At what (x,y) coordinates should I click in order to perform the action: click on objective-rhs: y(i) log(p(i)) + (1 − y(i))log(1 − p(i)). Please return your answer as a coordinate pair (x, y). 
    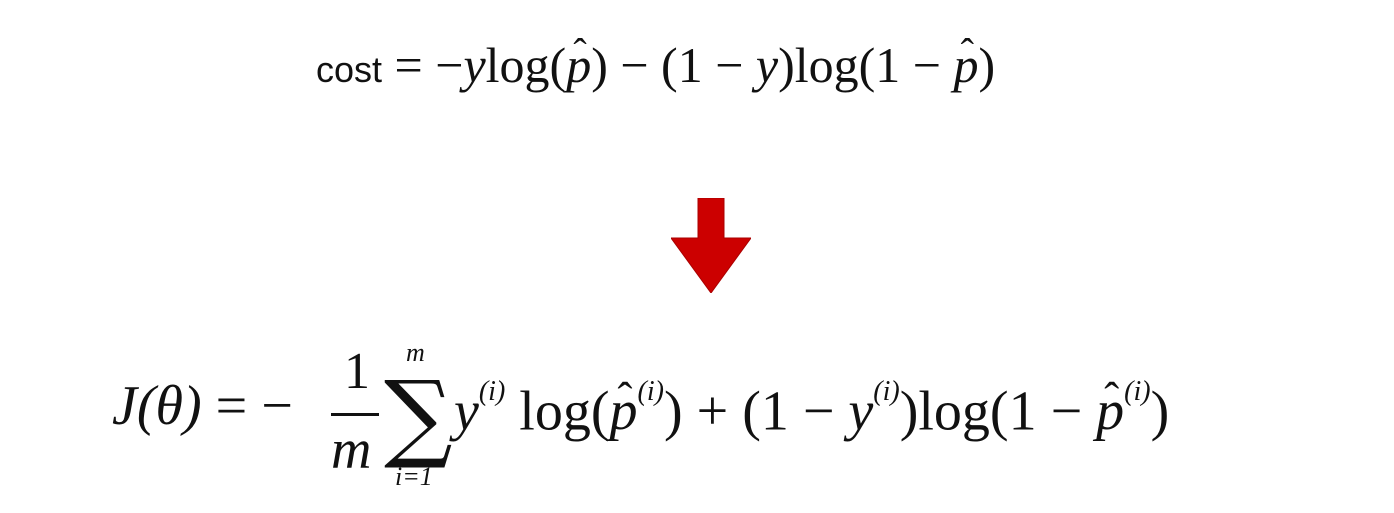
    Looking at the image, I should click on (812, 409).